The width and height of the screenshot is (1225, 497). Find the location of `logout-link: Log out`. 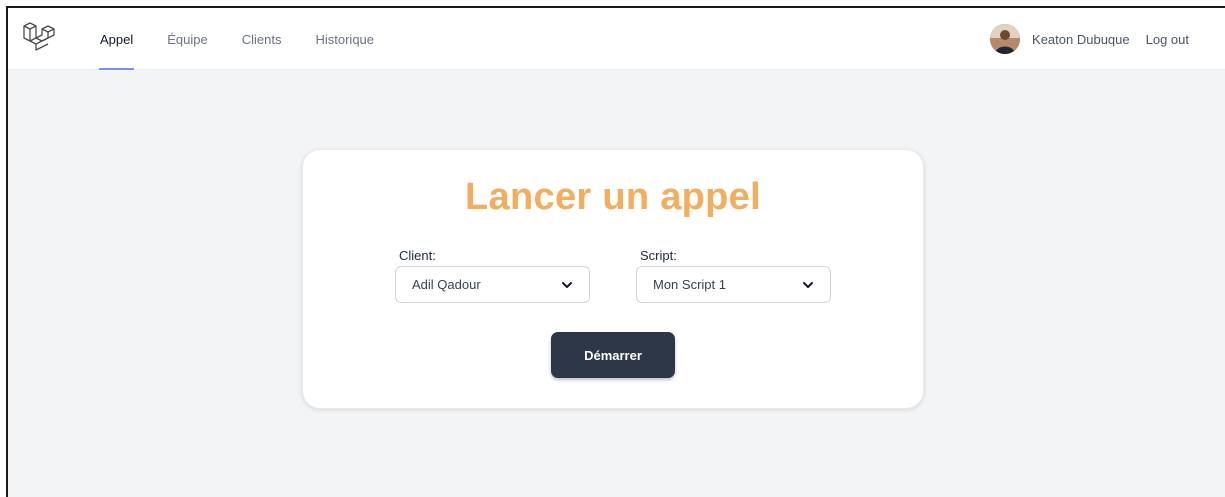

logout-link: Log out is located at coordinates (1167, 39).